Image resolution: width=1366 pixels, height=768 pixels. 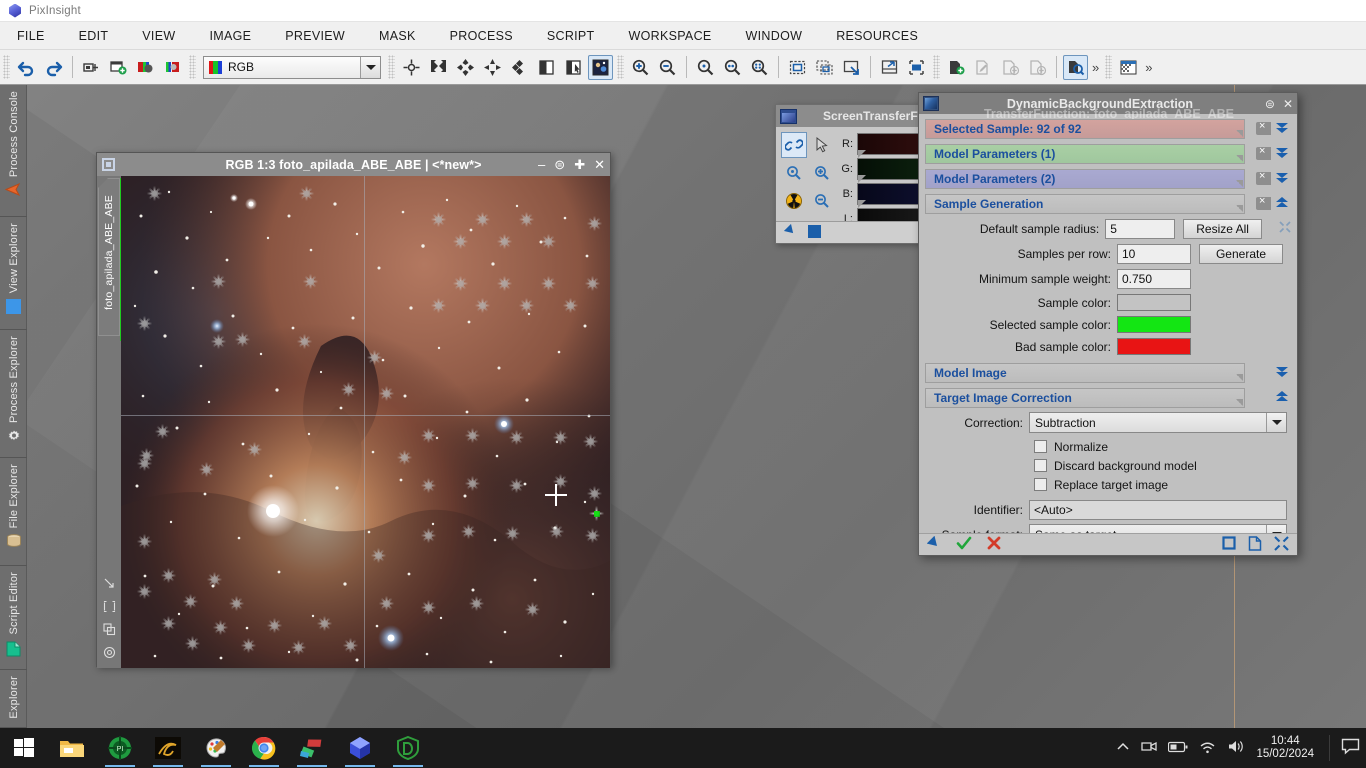 What do you see at coordinates (360, 748) in the screenshot?
I see `pixinsight-icon` at bounding box center [360, 748].